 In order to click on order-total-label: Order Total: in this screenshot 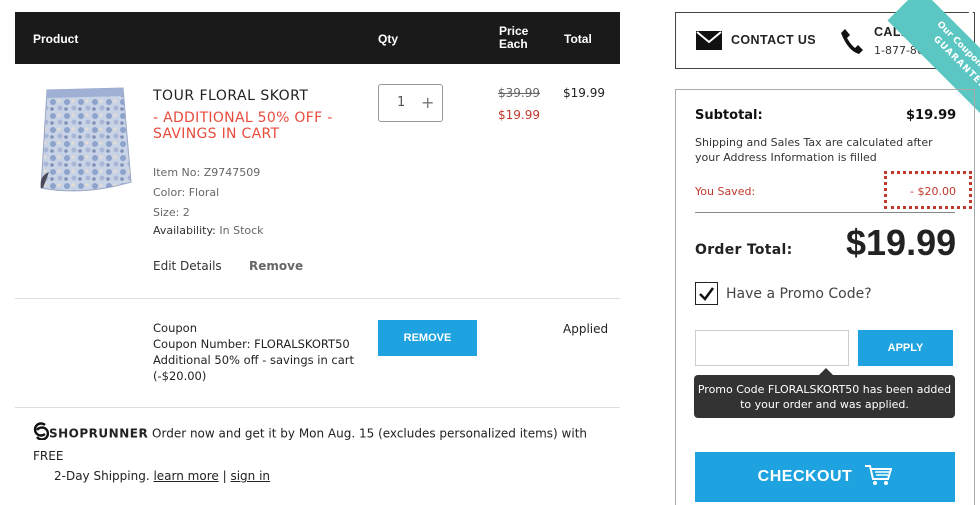, I will do `click(744, 250)`.